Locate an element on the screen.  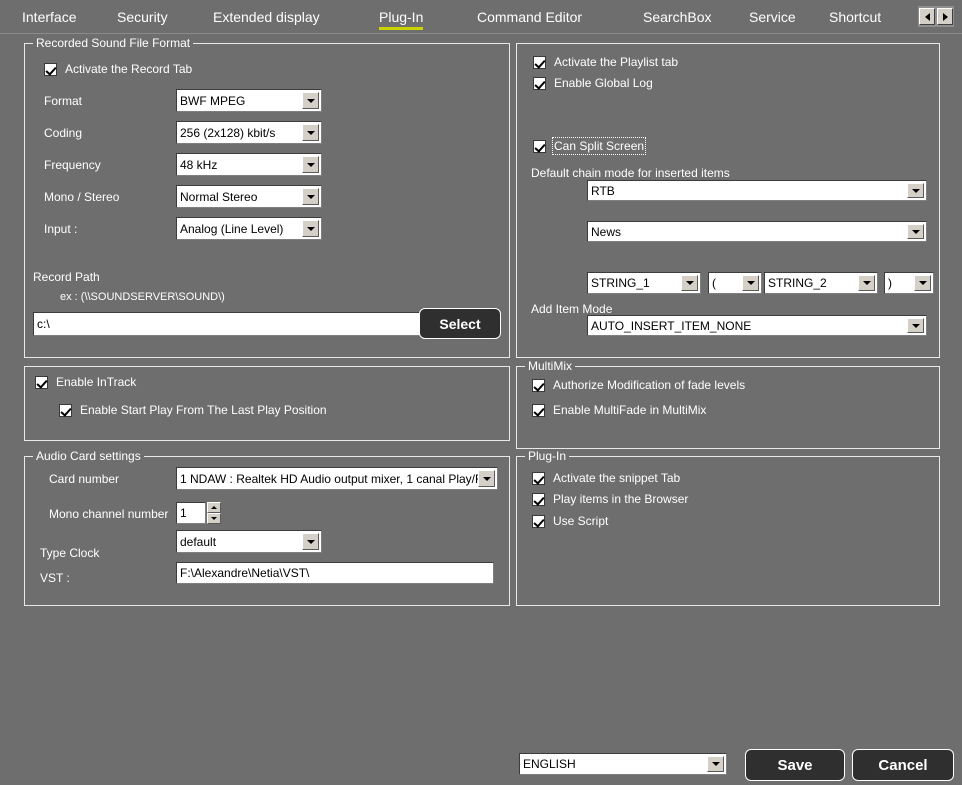
mono-channel-decrement-button is located at coordinates (214, 518).